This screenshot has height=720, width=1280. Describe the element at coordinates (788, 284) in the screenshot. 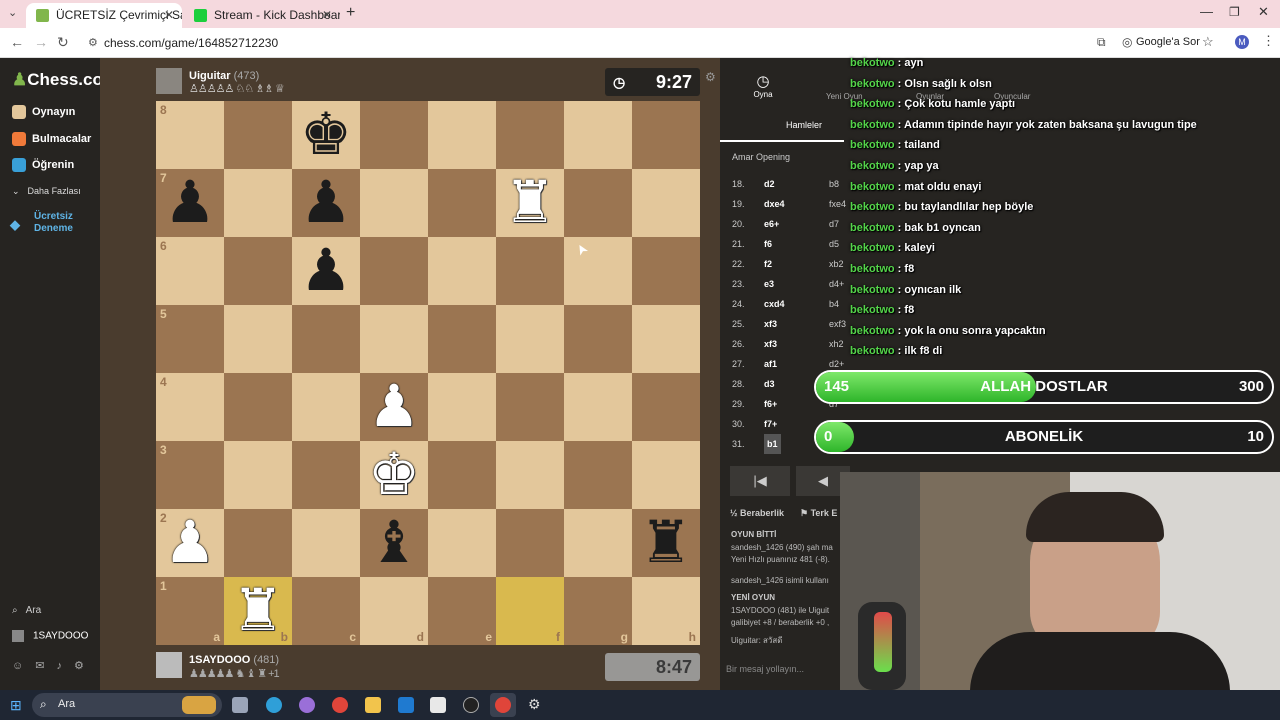

I see `move-row: 23. e3 d4+` at that location.